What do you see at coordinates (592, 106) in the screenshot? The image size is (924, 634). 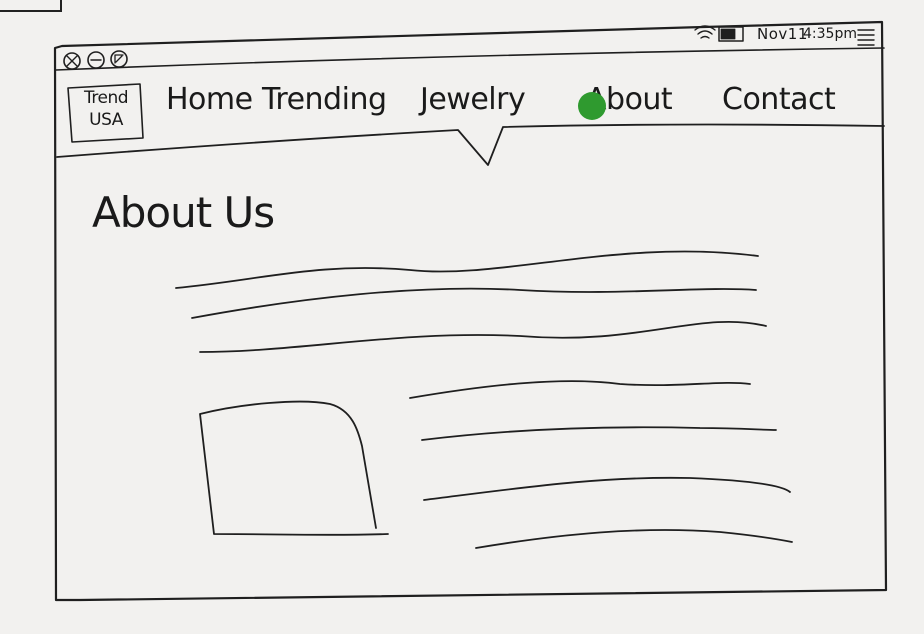 I see `cursor-click-indicator` at bounding box center [592, 106].